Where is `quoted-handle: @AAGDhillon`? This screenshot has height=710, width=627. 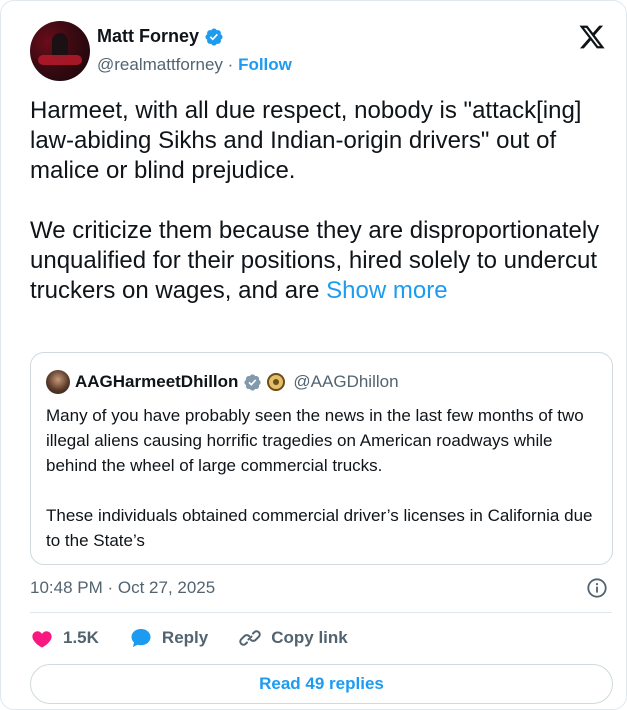
quoted-handle: @AAGDhillon is located at coordinates (346, 381).